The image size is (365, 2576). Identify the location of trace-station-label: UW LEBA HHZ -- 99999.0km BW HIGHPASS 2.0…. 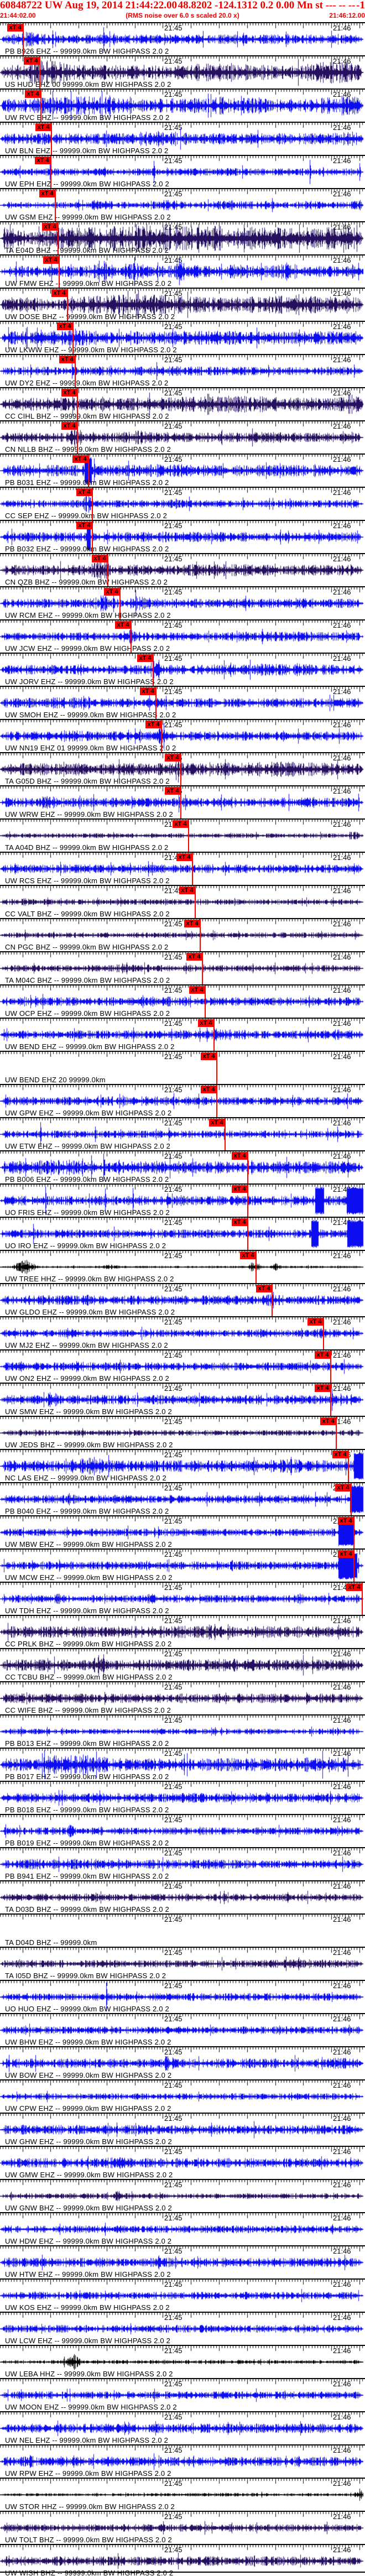
(89, 2374).